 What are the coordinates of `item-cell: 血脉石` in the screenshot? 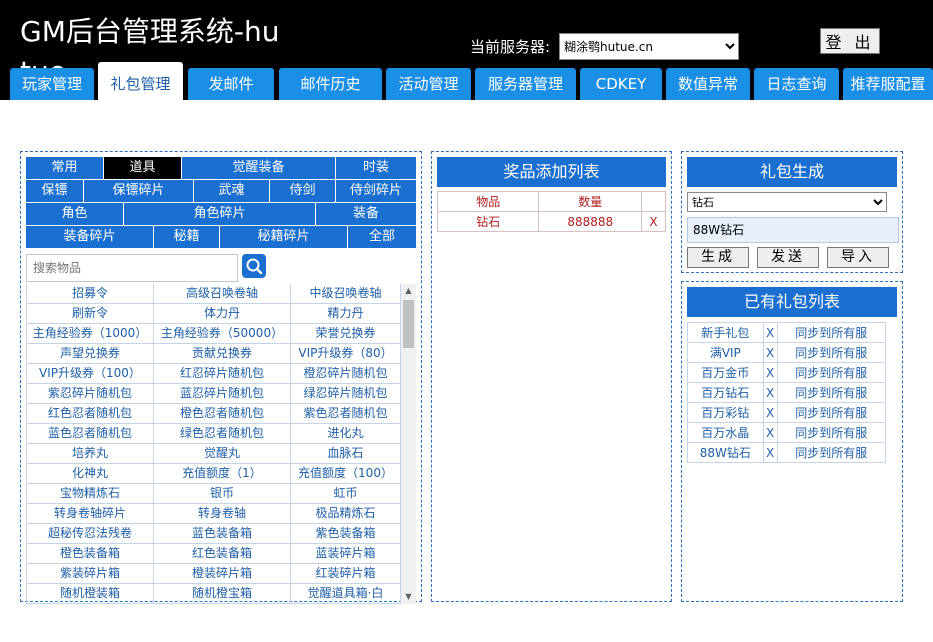 It's located at (346, 454).